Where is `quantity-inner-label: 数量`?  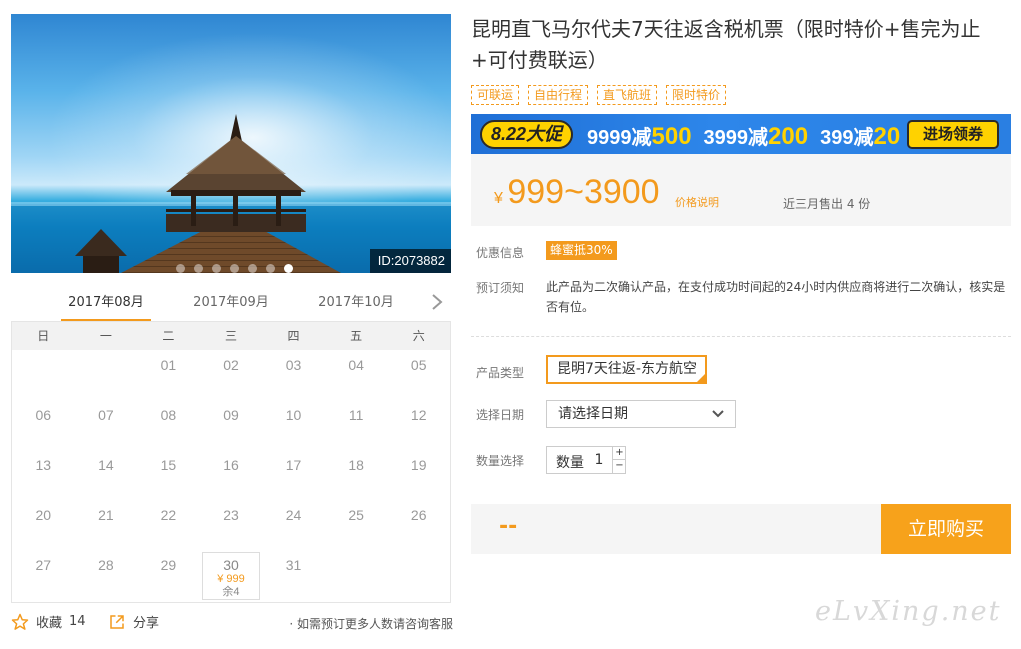
quantity-inner-label: 数量 is located at coordinates (570, 463).